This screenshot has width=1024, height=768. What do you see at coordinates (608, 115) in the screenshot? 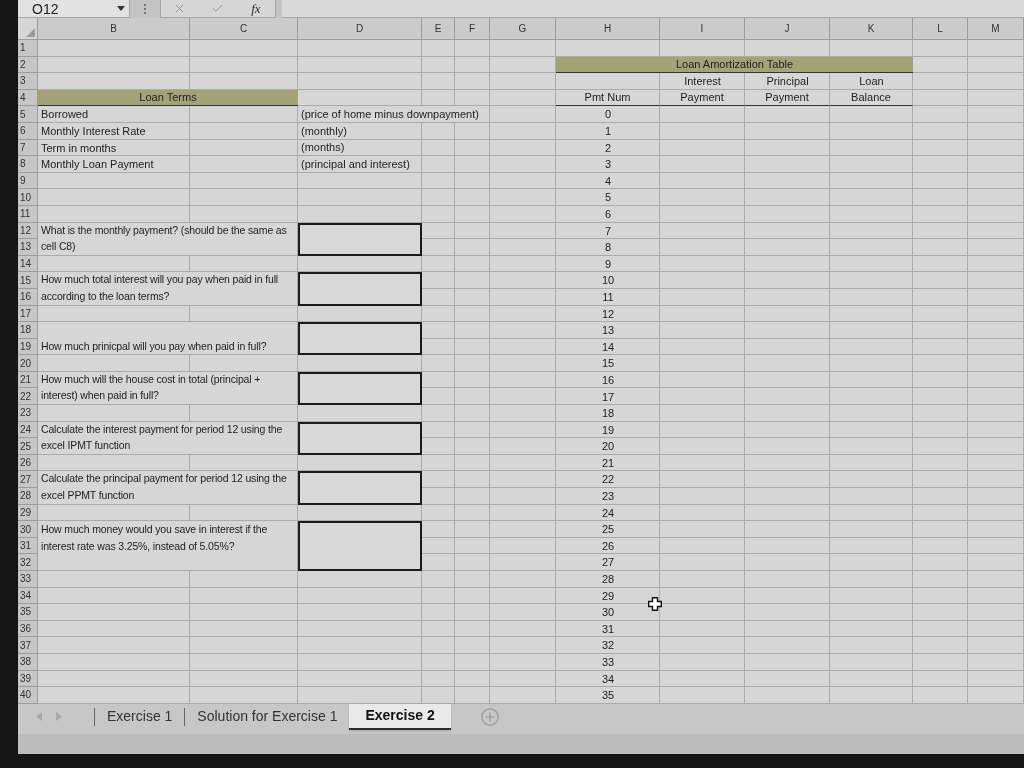
I see `table-cell-text: 0` at bounding box center [608, 115].